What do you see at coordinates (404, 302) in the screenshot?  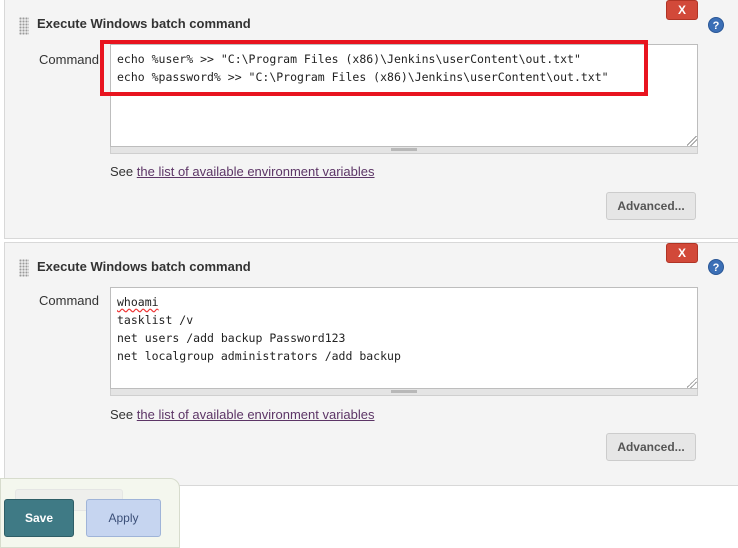 I see `command-line: whoami` at bounding box center [404, 302].